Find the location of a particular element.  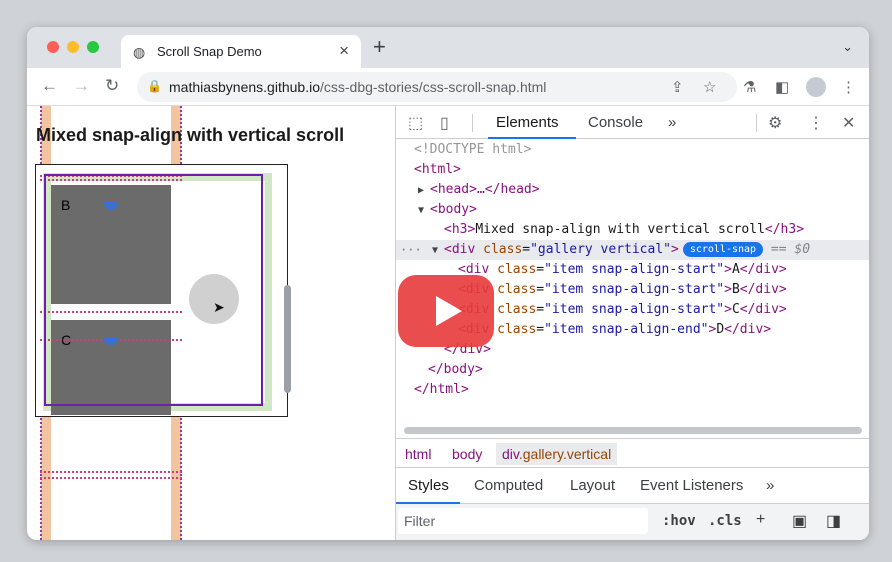

selected-node-marker: == $0 is located at coordinates (790, 249).